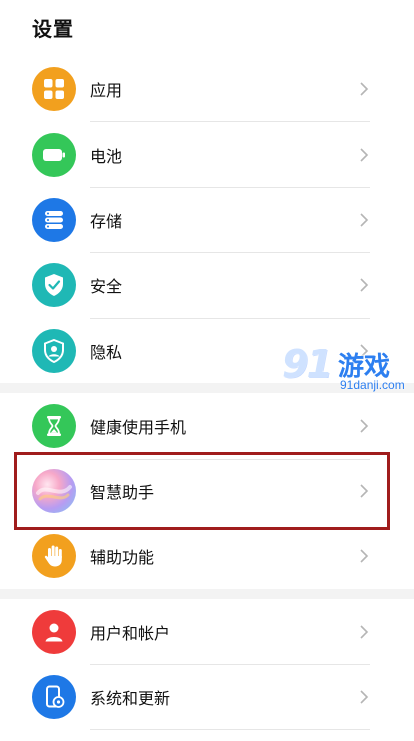  Describe the element at coordinates (207, 556) in the screenshot. I see `settings-item-accessibility: 辅助功能` at that location.